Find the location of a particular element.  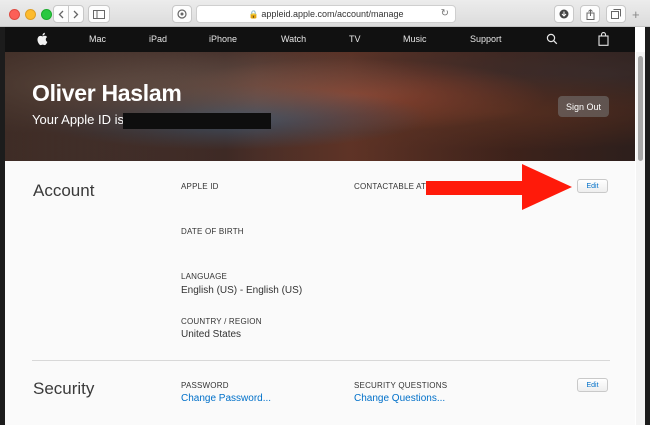

redacted-email is located at coordinates (197, 121).